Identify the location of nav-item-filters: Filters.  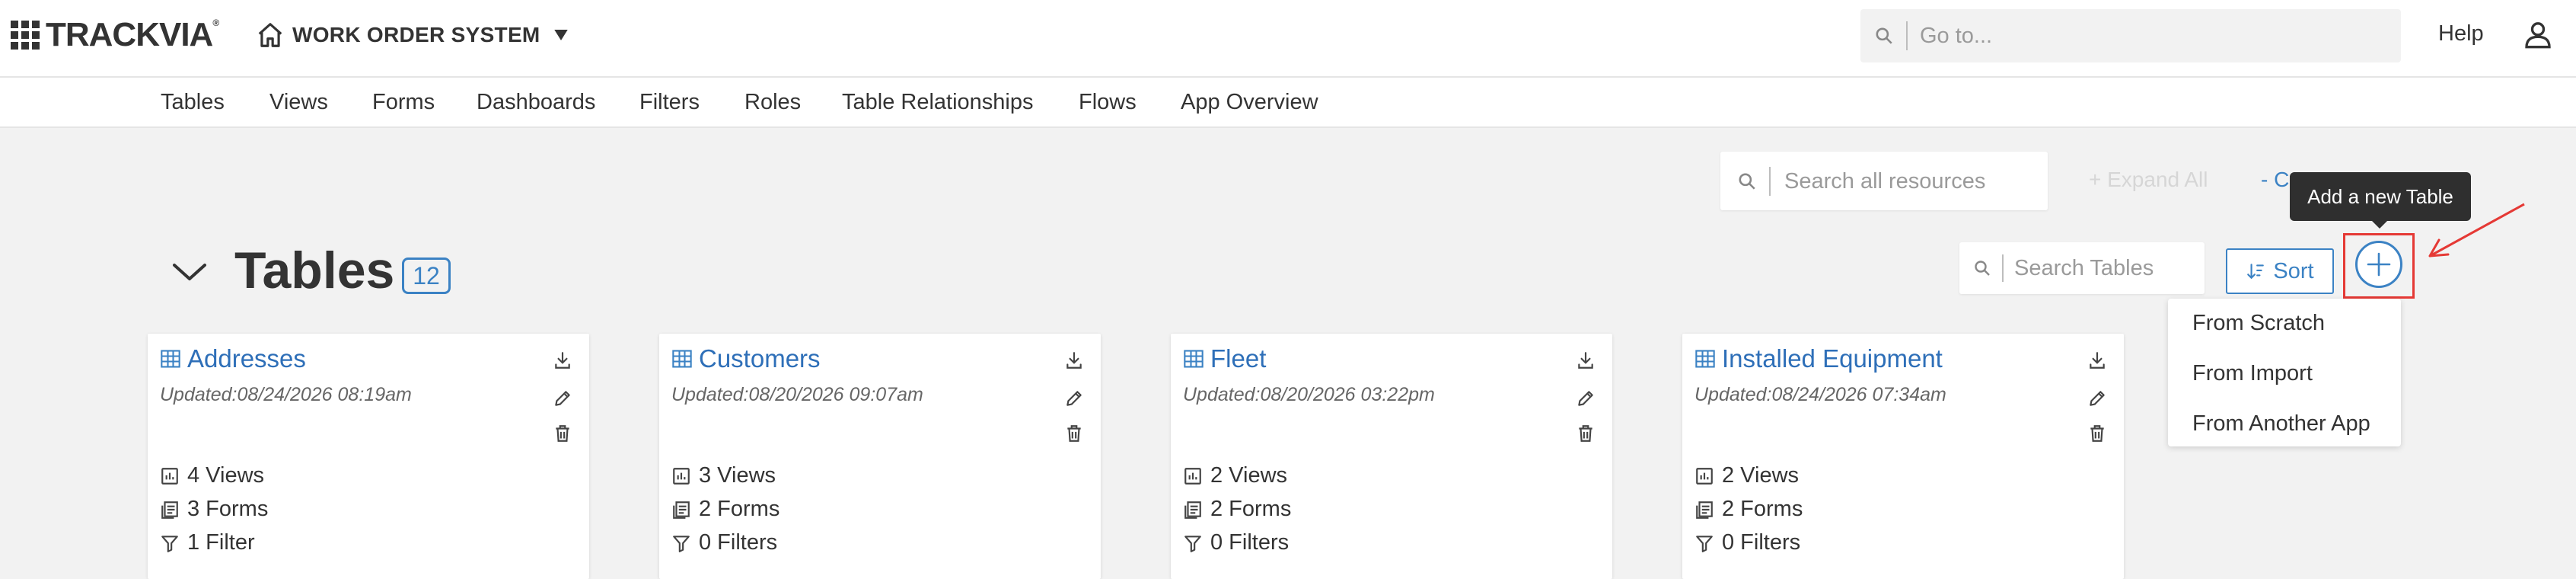
(669, 103).